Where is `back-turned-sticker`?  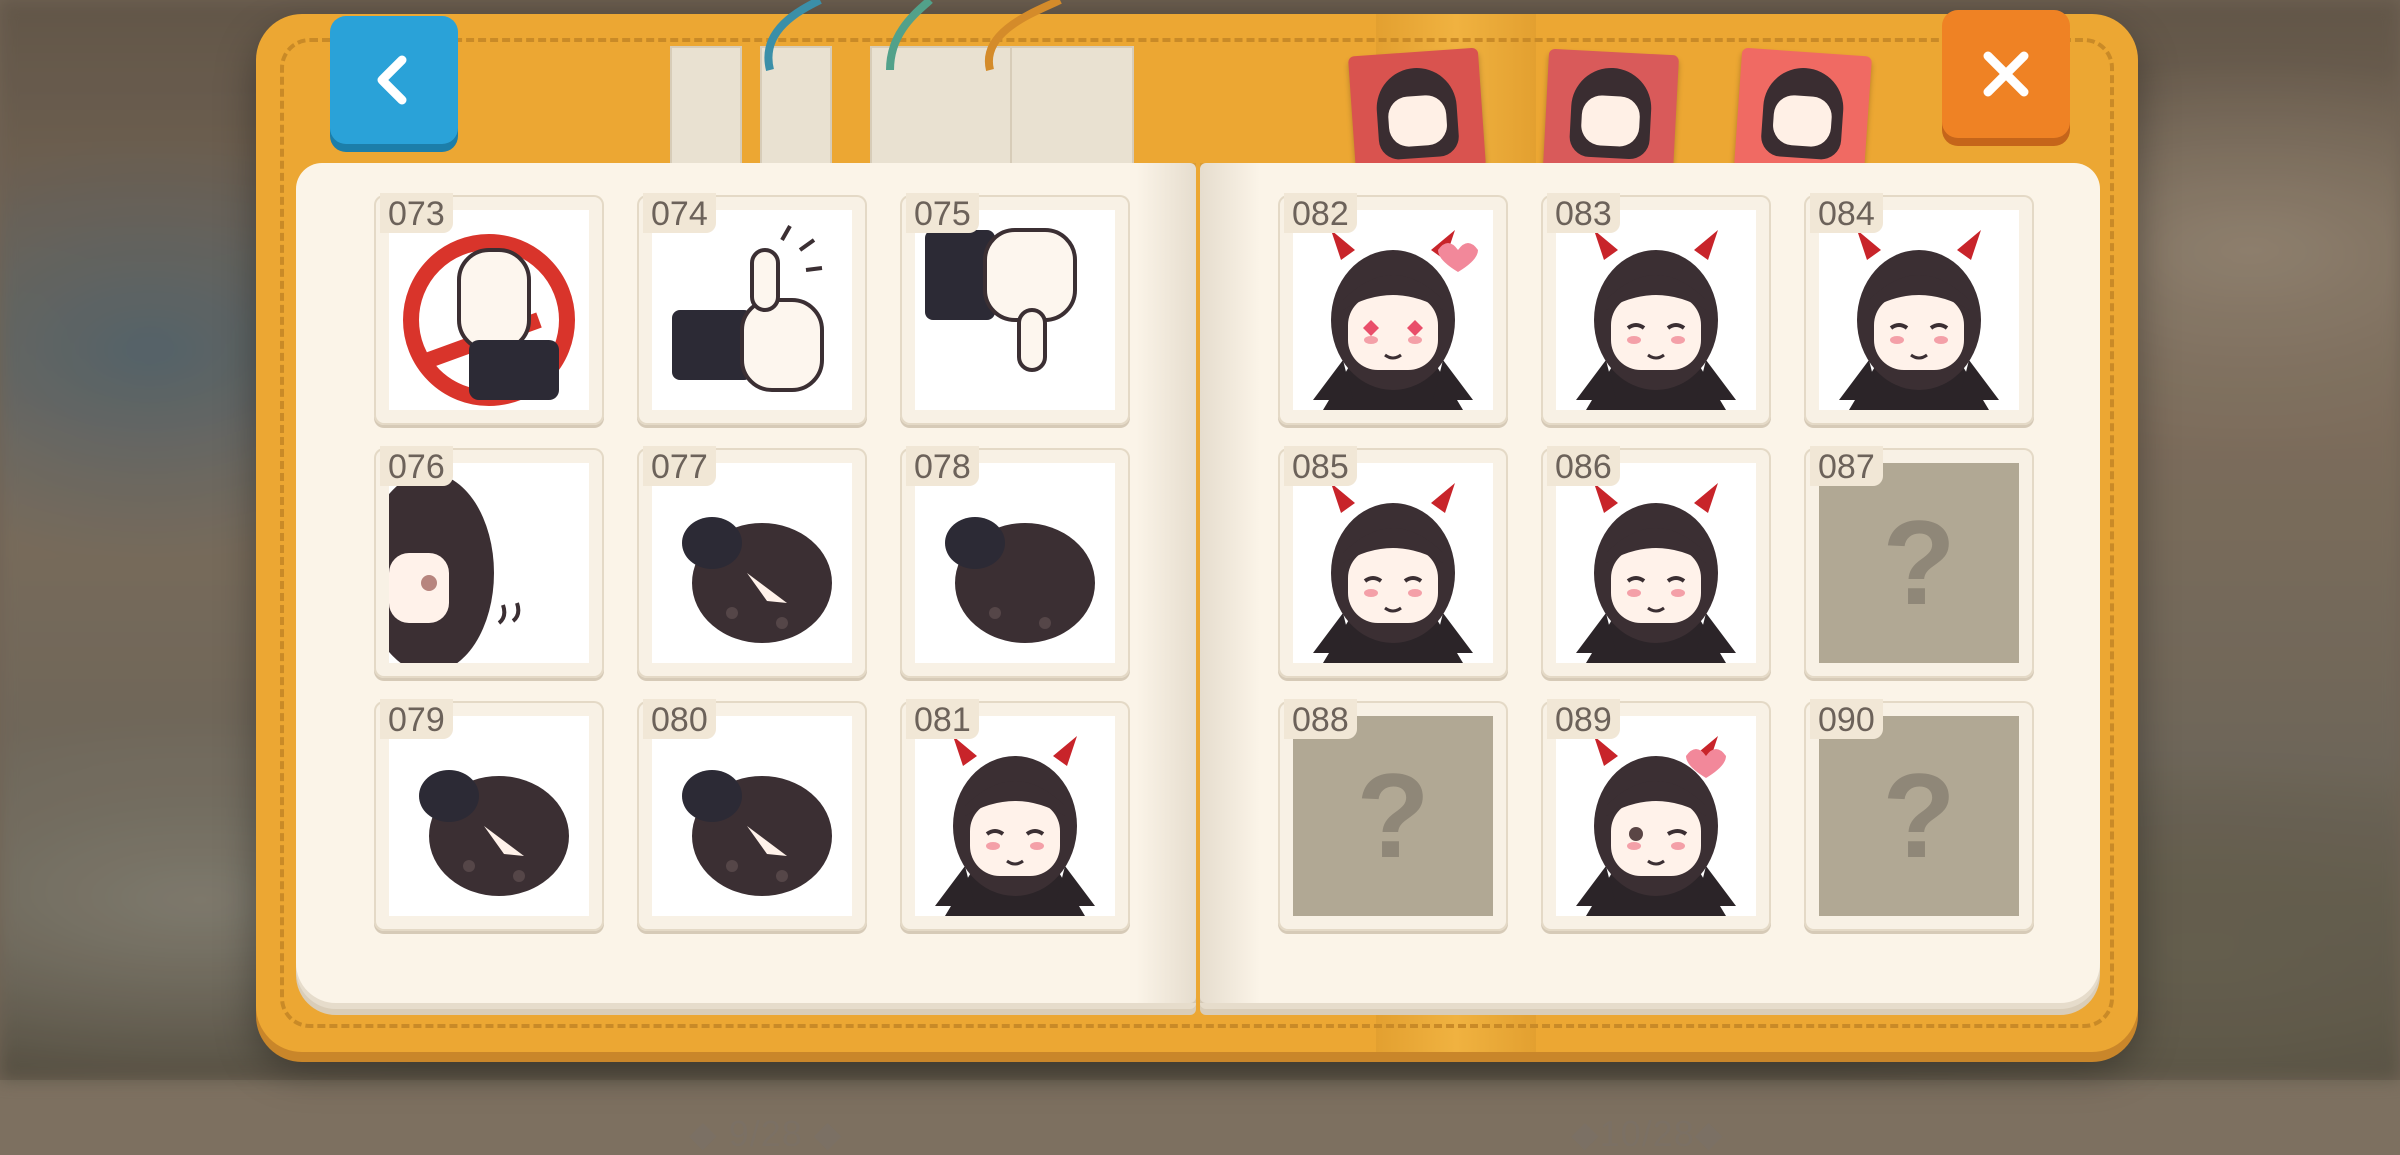 back-turned-sticker is located at coordinates (1015, 563).